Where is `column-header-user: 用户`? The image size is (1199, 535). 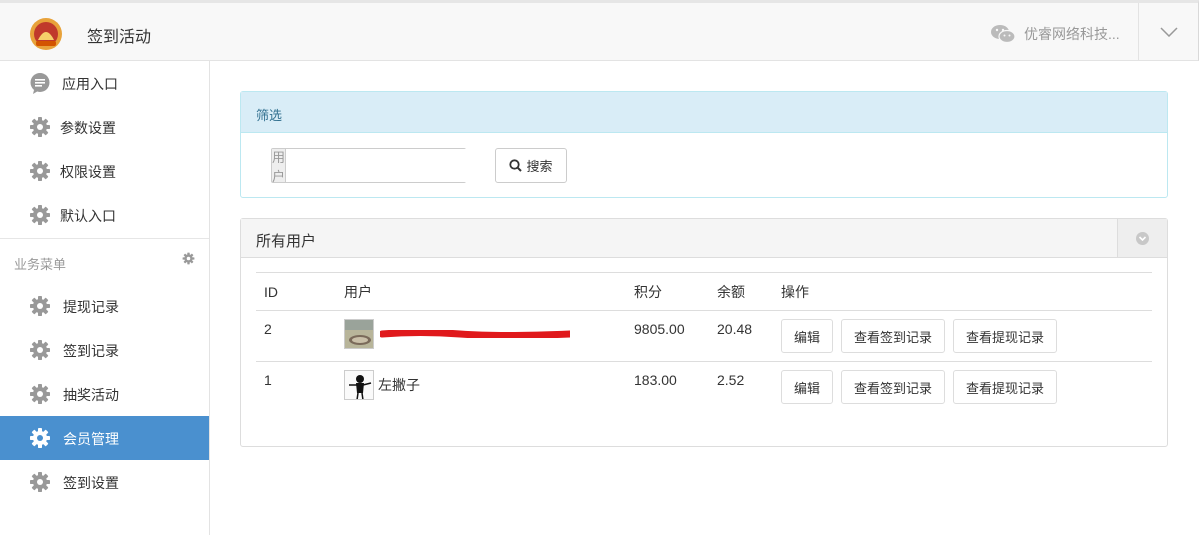
column-header-user: 用户 is located at coordinates (481, 291).